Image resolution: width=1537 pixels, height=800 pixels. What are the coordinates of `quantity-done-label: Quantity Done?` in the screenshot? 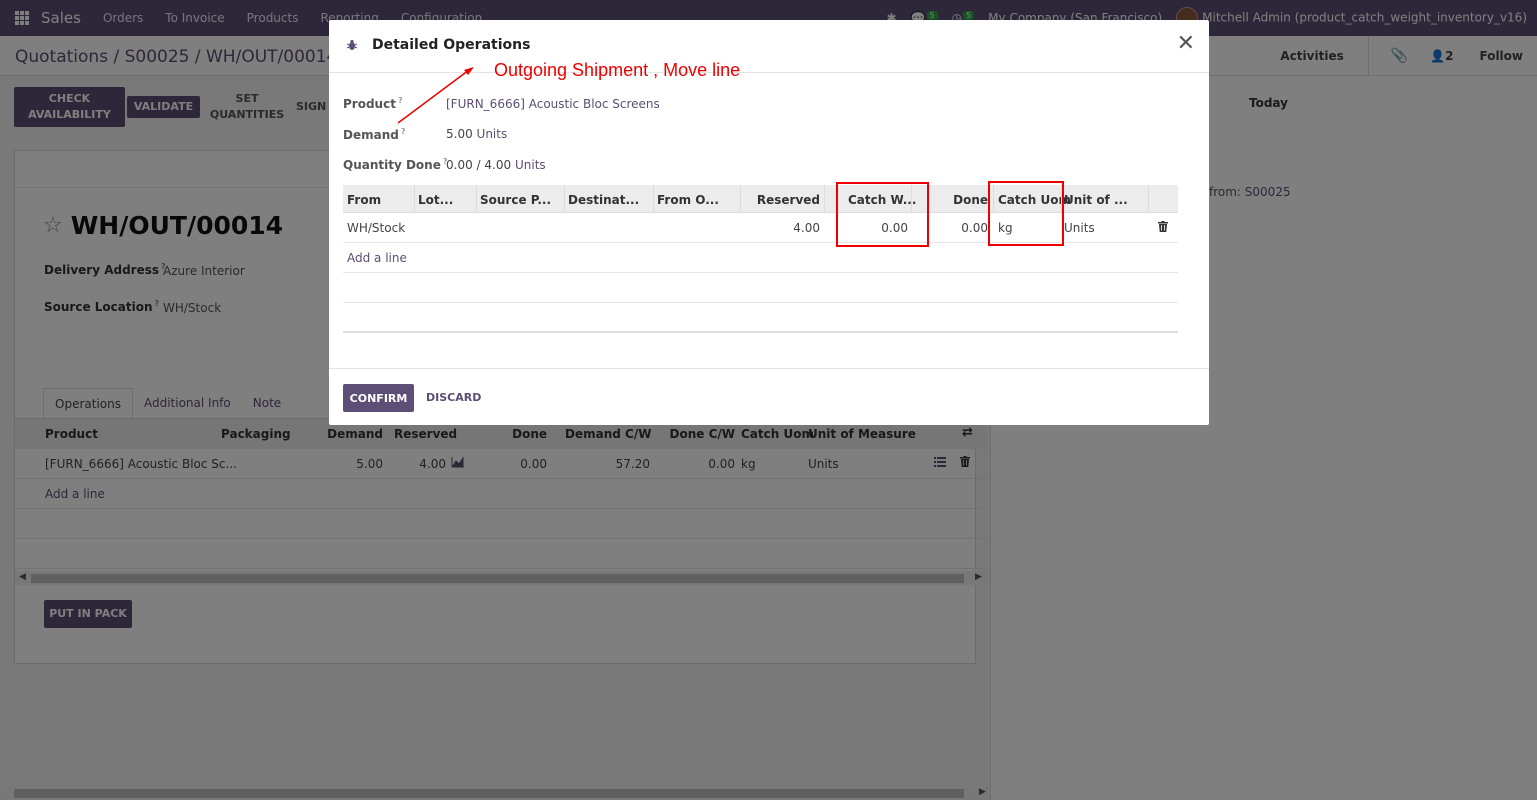 It's located at (395, 164).